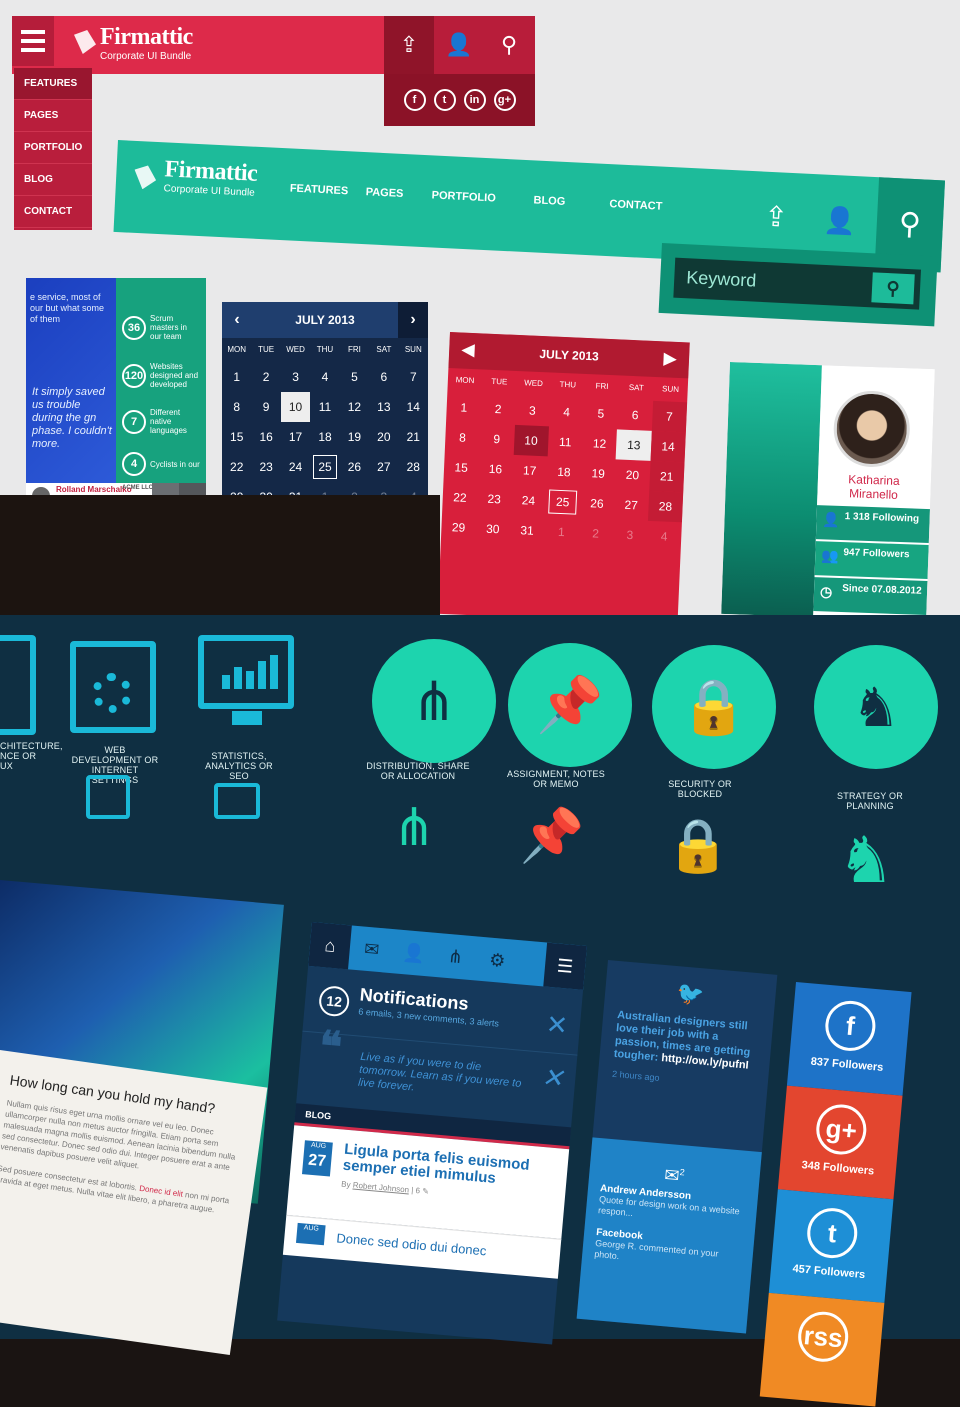 Image resolution: width=960 pixels, height=1407 pixels. What do you see at coordinates (319, 189) in the screenshot?
I see `nav-features: FEATURES` at bounding box center [319, 189].